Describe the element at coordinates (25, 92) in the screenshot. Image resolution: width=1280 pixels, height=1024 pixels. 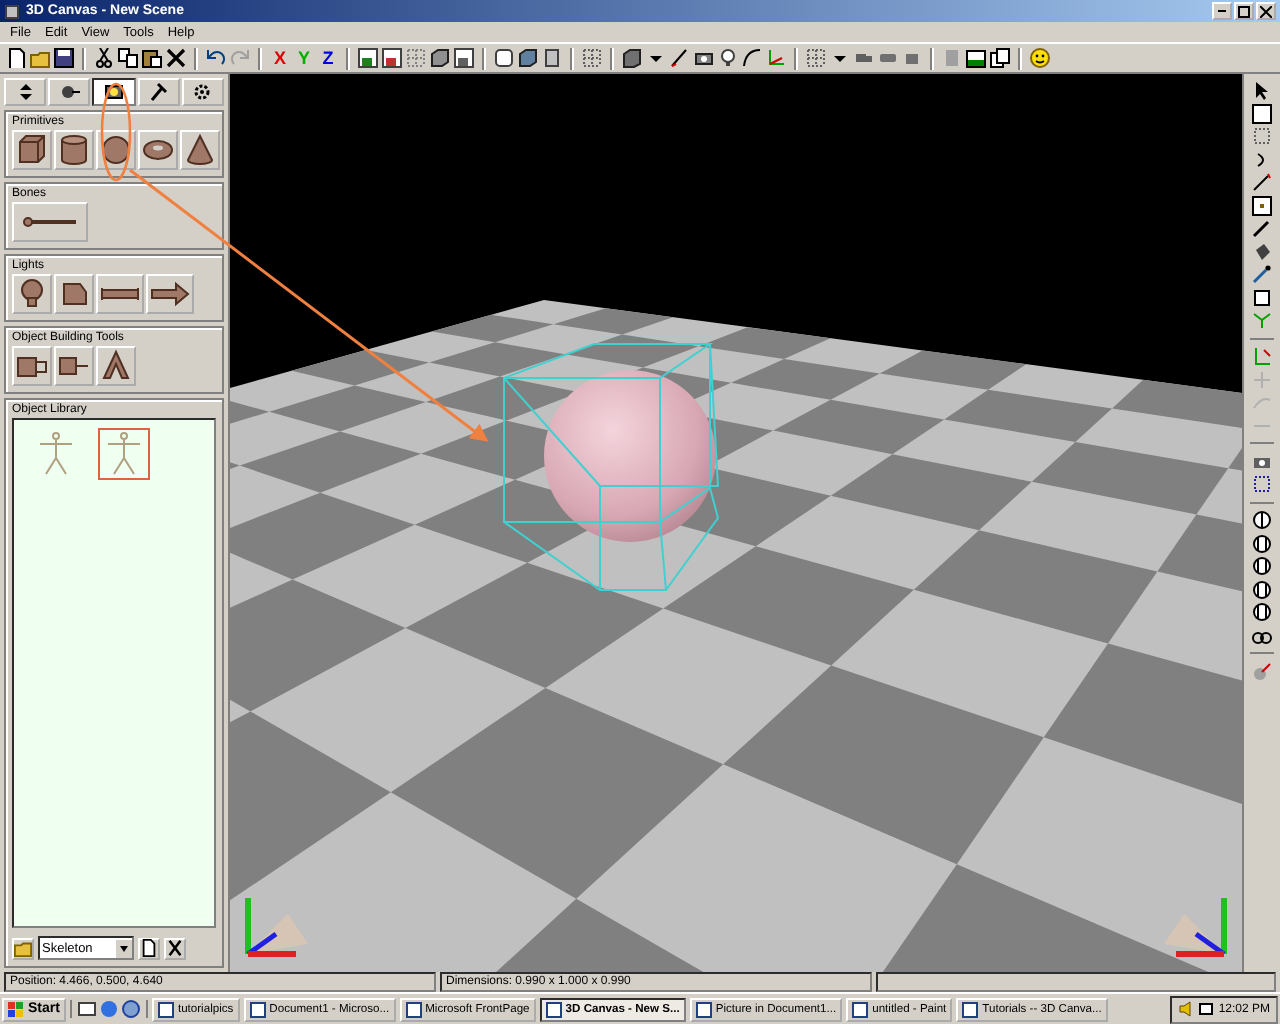
I see `up-down-arrow-icon` at that location.